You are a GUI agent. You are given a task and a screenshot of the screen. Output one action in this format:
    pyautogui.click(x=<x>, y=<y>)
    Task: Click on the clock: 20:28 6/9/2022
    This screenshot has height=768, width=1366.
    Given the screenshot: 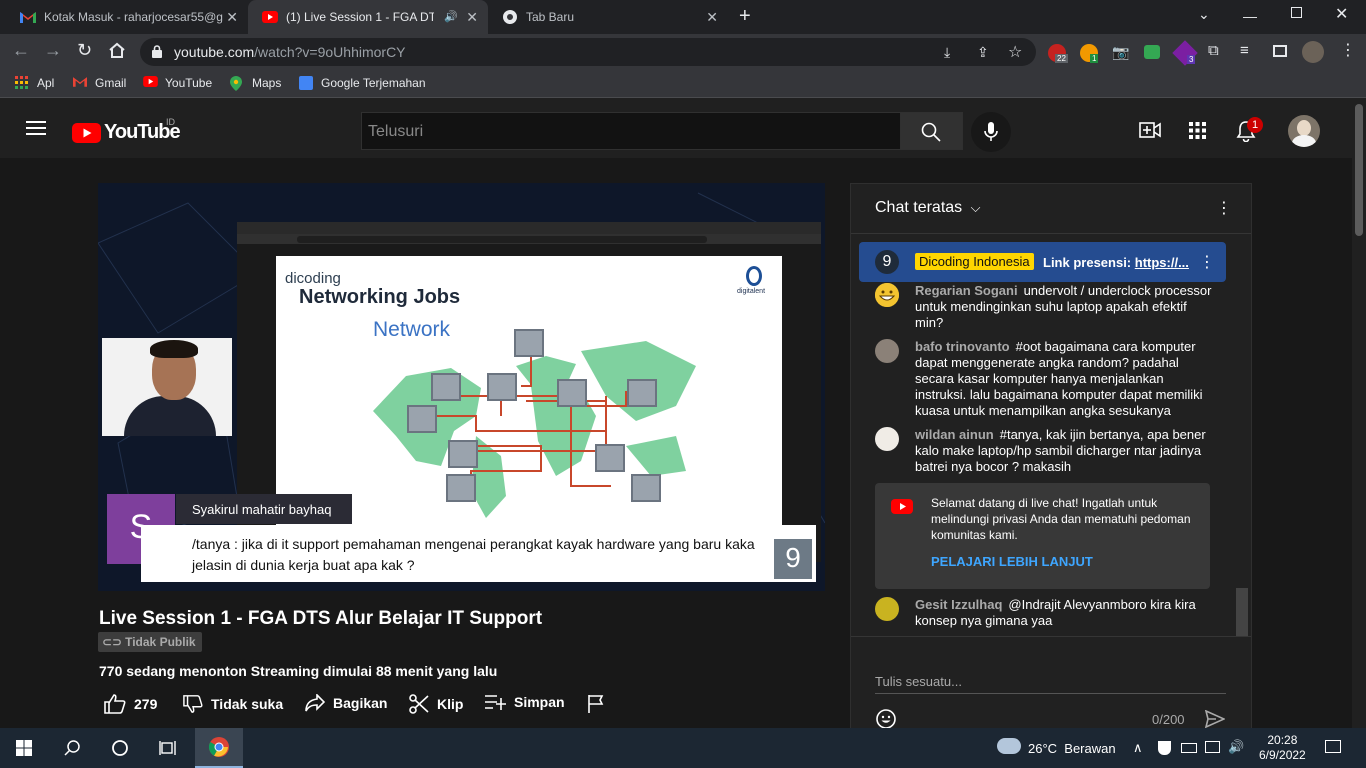 What is the action you would take?
    pyautogui.click(x=1282, y=748)
    